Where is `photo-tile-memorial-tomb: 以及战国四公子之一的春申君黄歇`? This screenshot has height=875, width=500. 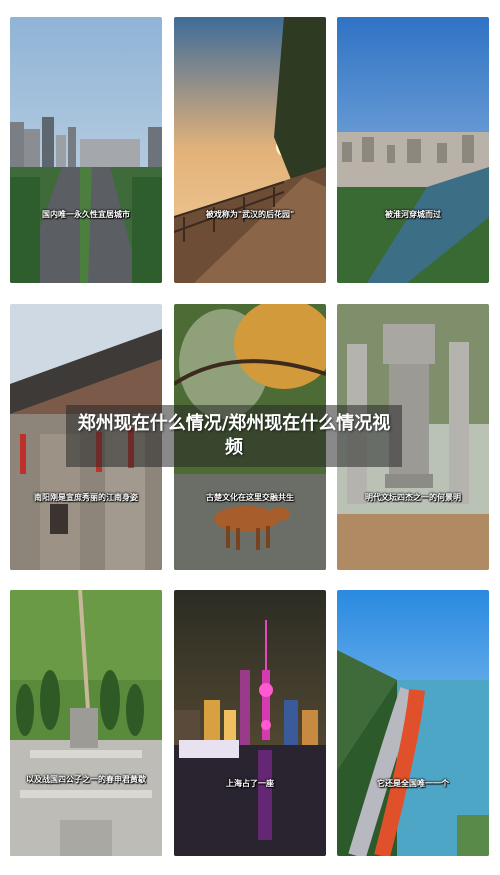
photo-tile-memorial-tomb: 以及战国四公子之一的春申君黄歇 is located at coordinates (86, 723).